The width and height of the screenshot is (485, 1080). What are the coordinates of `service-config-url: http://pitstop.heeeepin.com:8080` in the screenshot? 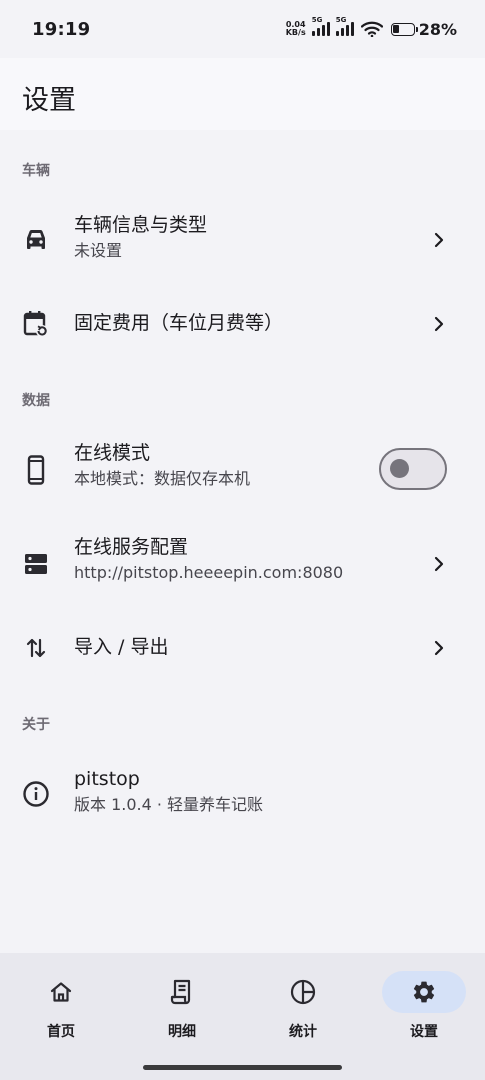 It's located at (209, 572).